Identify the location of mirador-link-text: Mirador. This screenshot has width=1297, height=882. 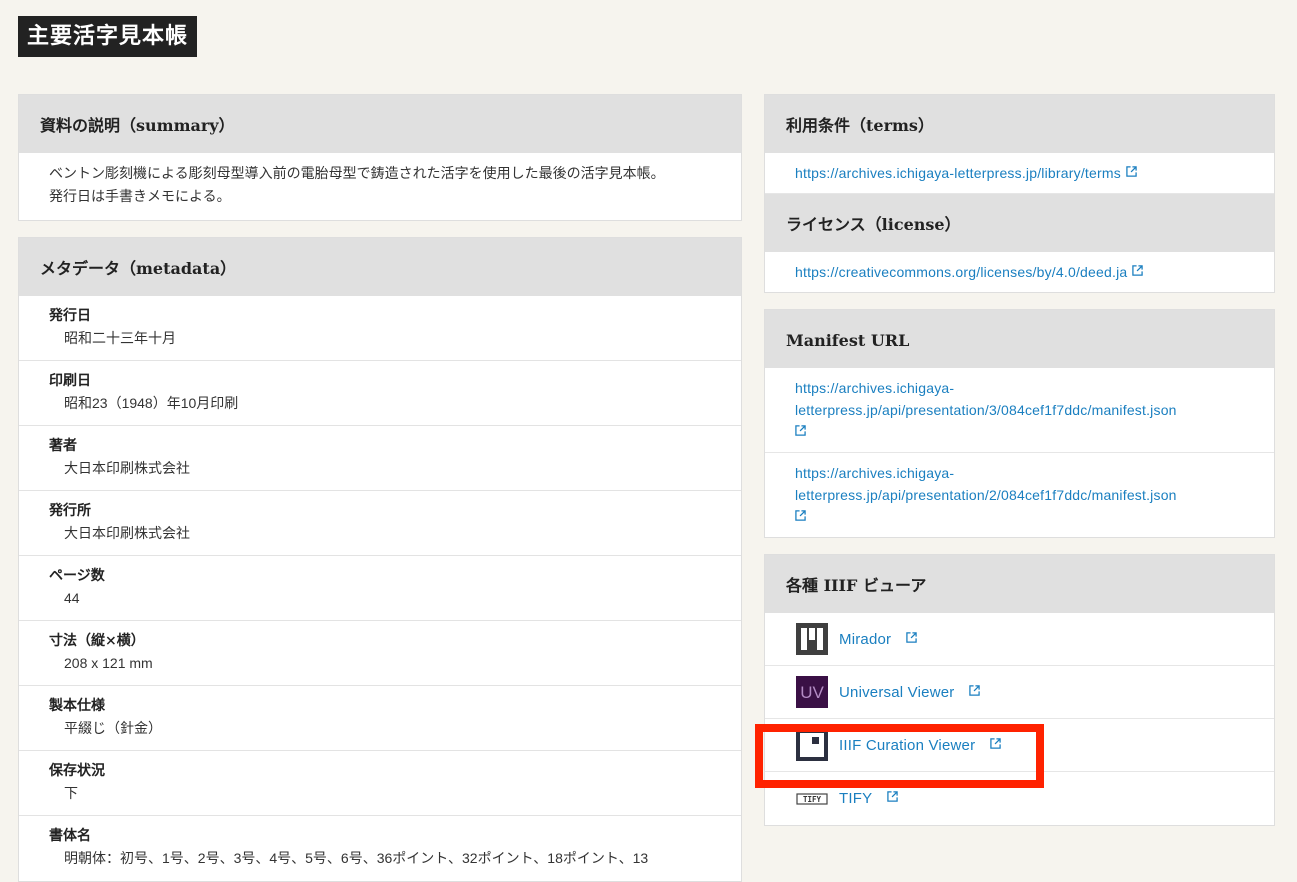
(865, 639).